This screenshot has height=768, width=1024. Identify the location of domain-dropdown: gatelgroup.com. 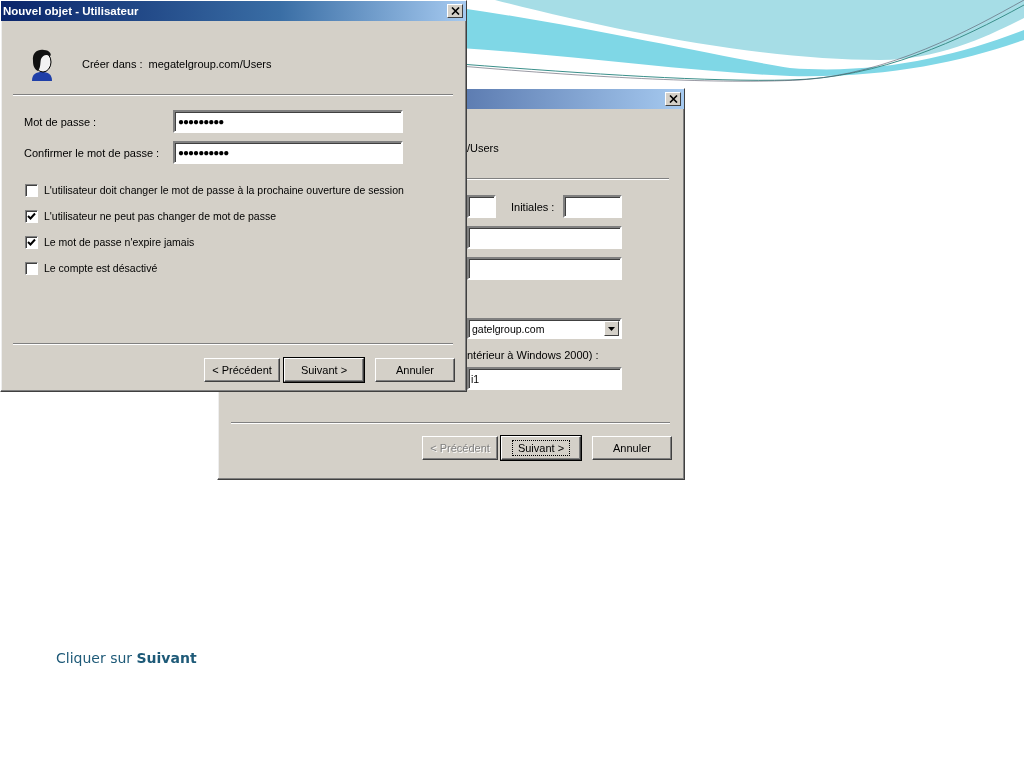
(544, 328).